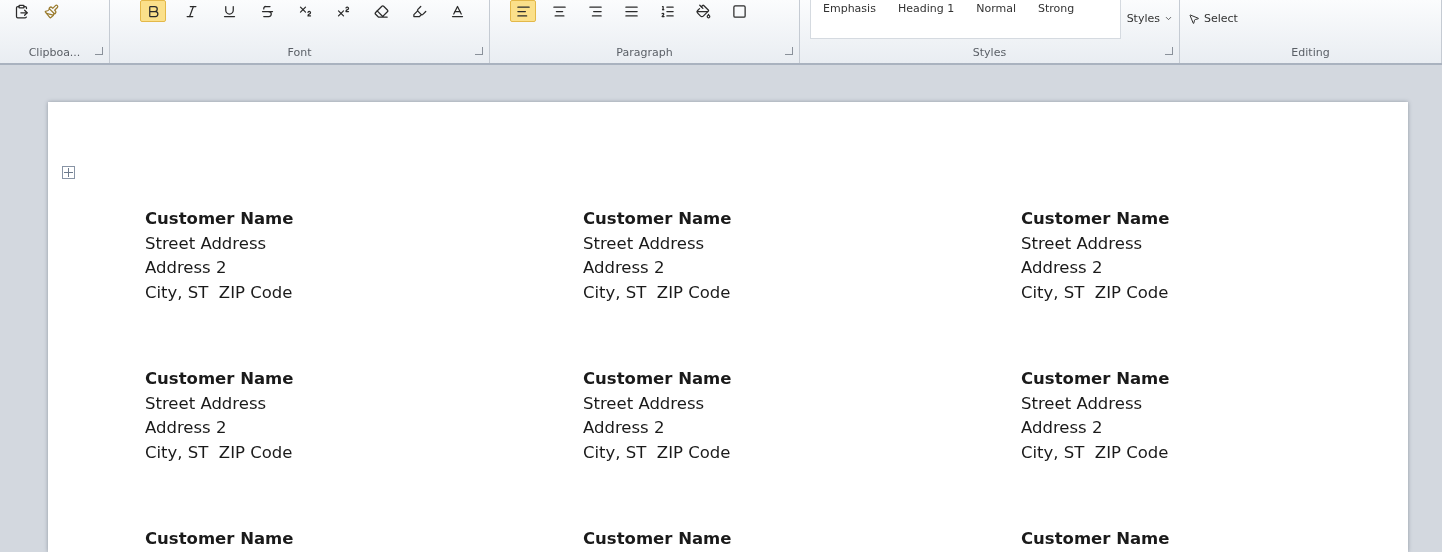 The width and height of the screenshot is (1442, 552). What do you see at coordinates (1168, 18) in the screenshot?
I see `caret-icon` at bounding box center [1168, 18].